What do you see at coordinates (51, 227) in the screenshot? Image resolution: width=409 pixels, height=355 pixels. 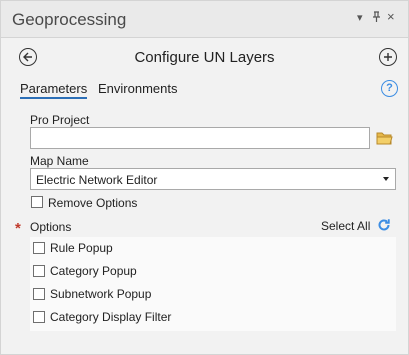 I see `options-label: Options` at bounding box center [51, 227].